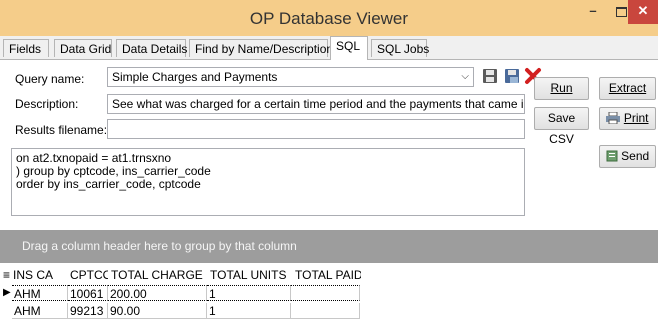 This screenshot has height=319, width=658. Describe the element at coordinates (290, 77) in the screenshot. I see `query-name-dropdown: Simple Charges and Payments ⌵` at that location.